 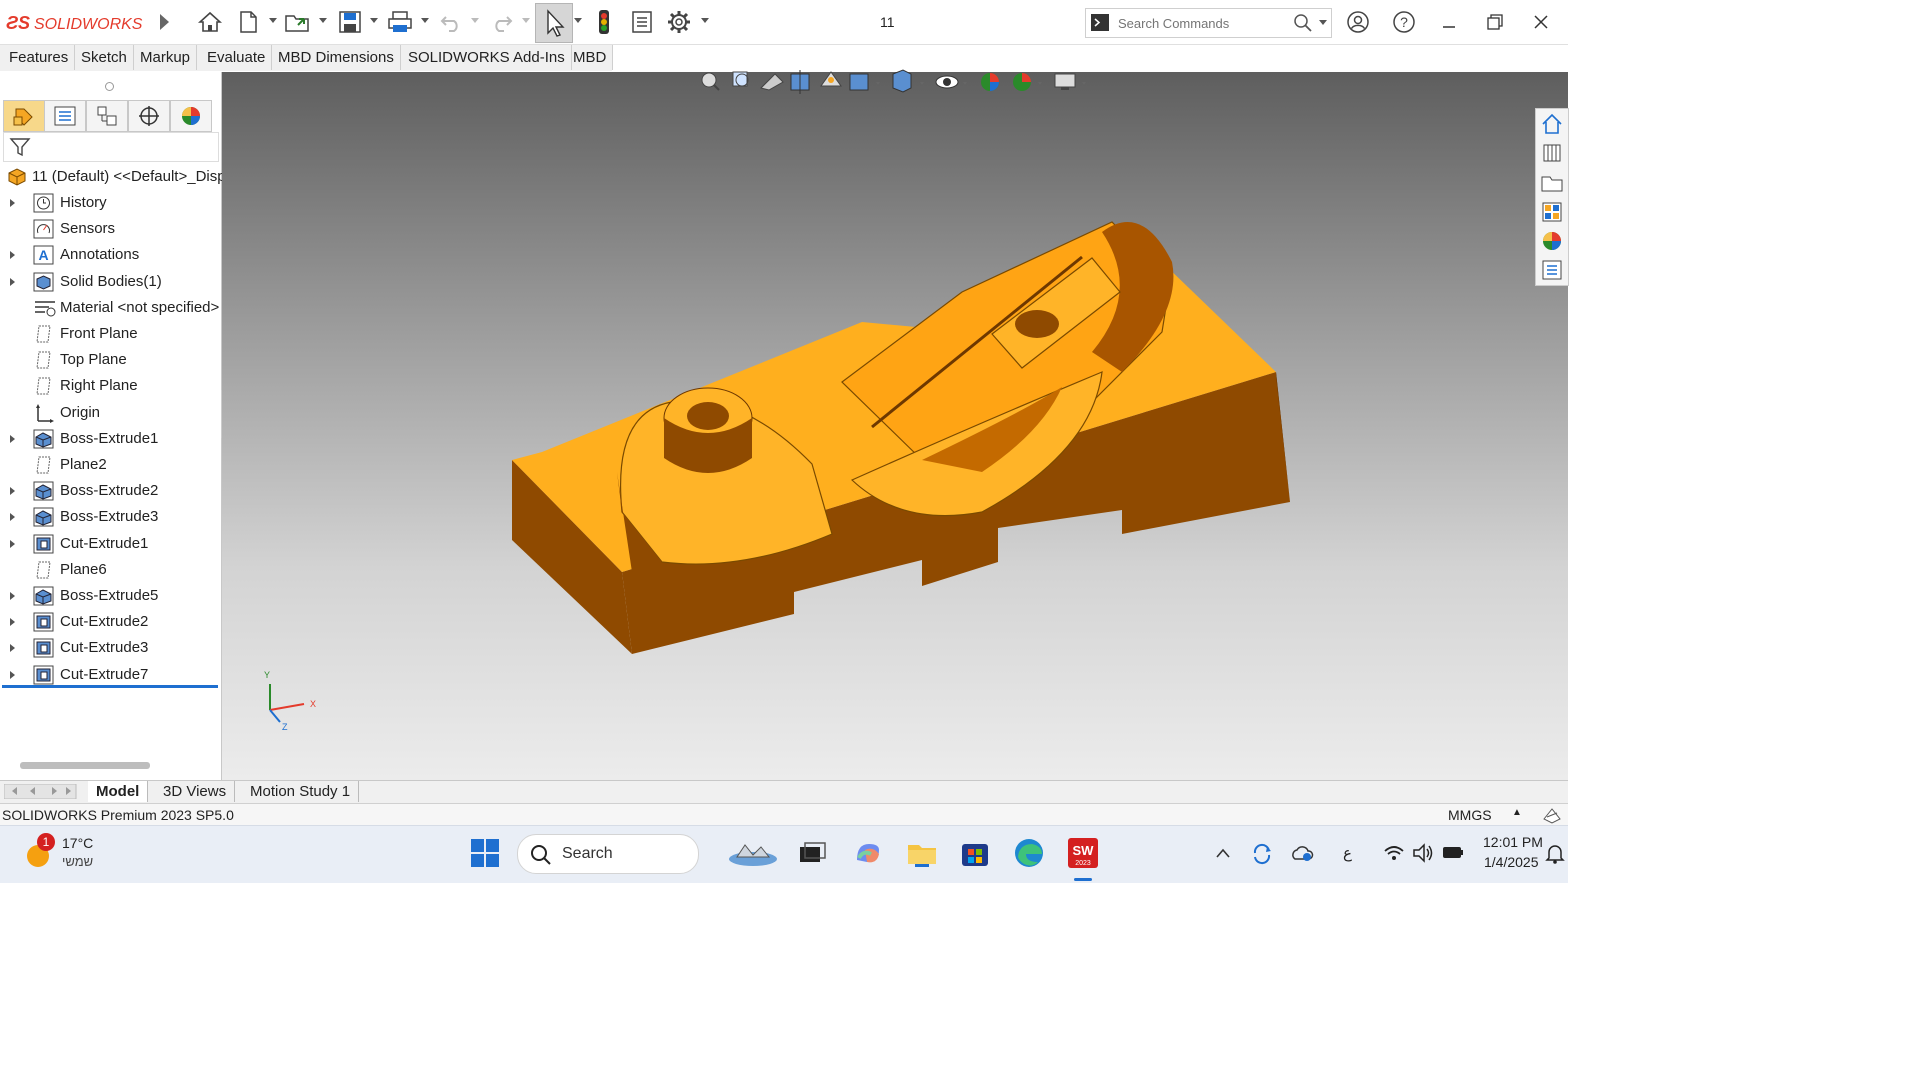 What do you see at coordinates (110, 544) in the screenshot?
I see `tree-item-cut-extrude1: Cut-Extrude1` at bounding box center [110, 544].